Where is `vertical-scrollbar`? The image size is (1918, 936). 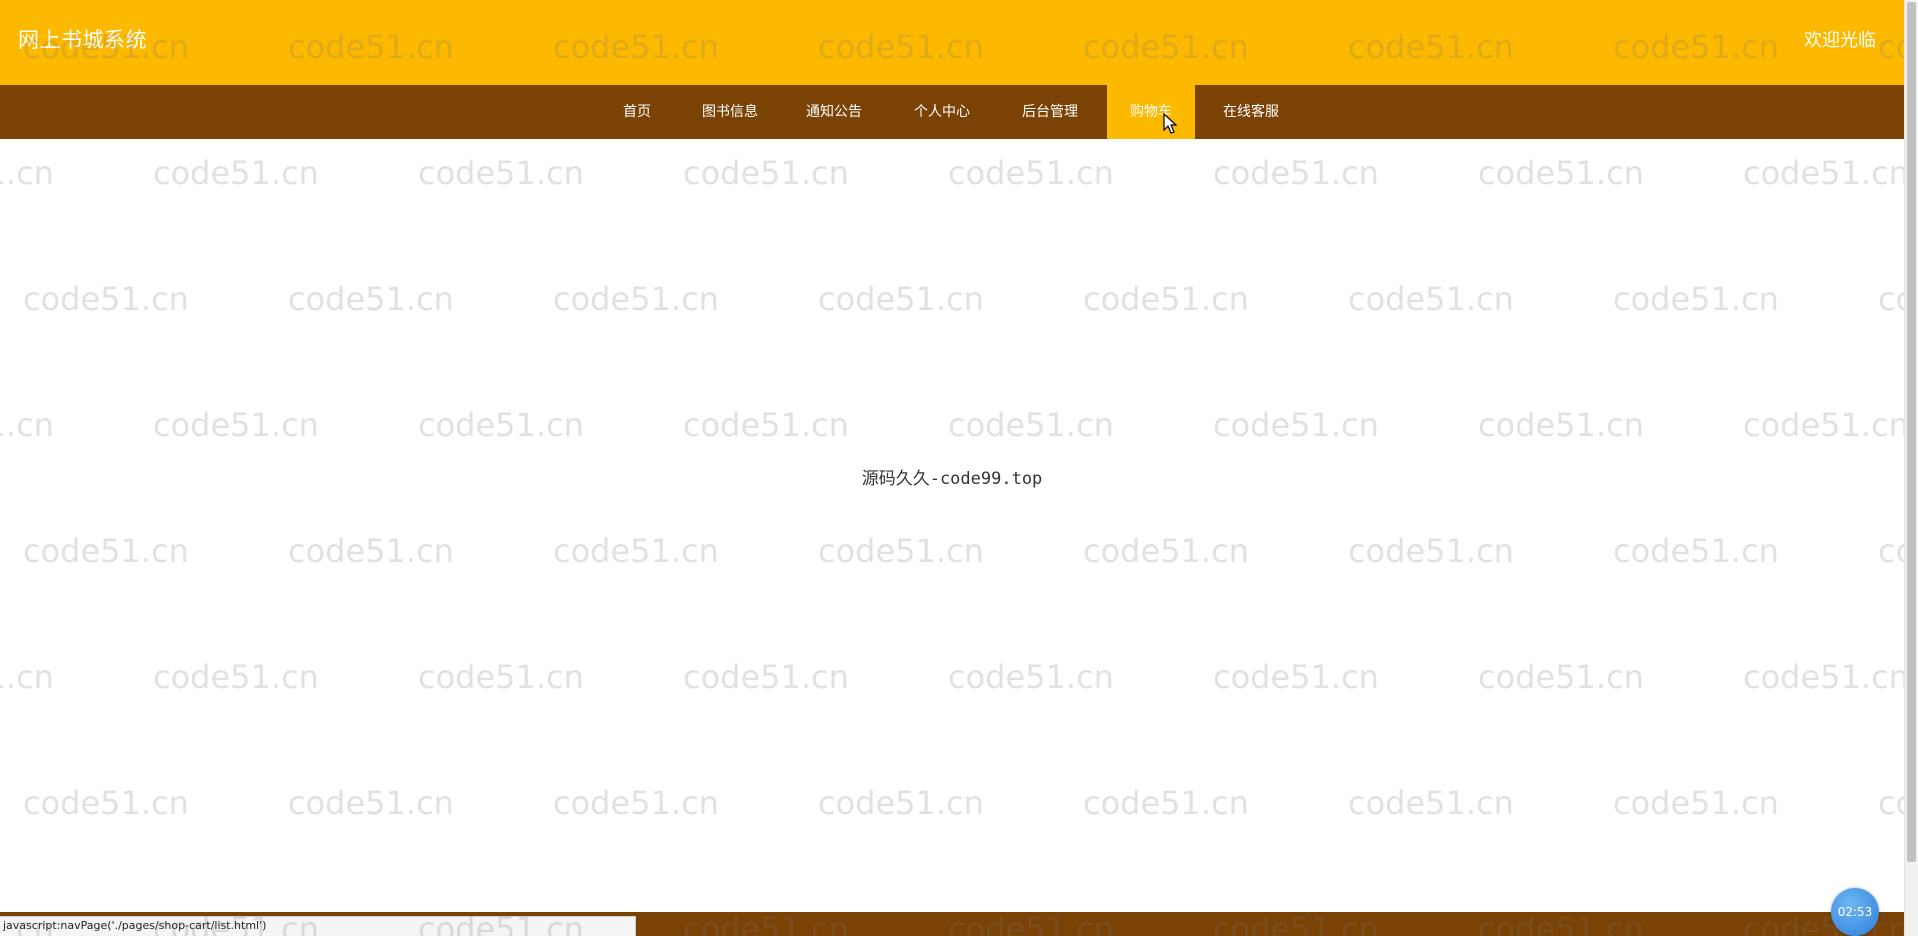 vertical-scrollbar is located at coordinates (1911, 468).